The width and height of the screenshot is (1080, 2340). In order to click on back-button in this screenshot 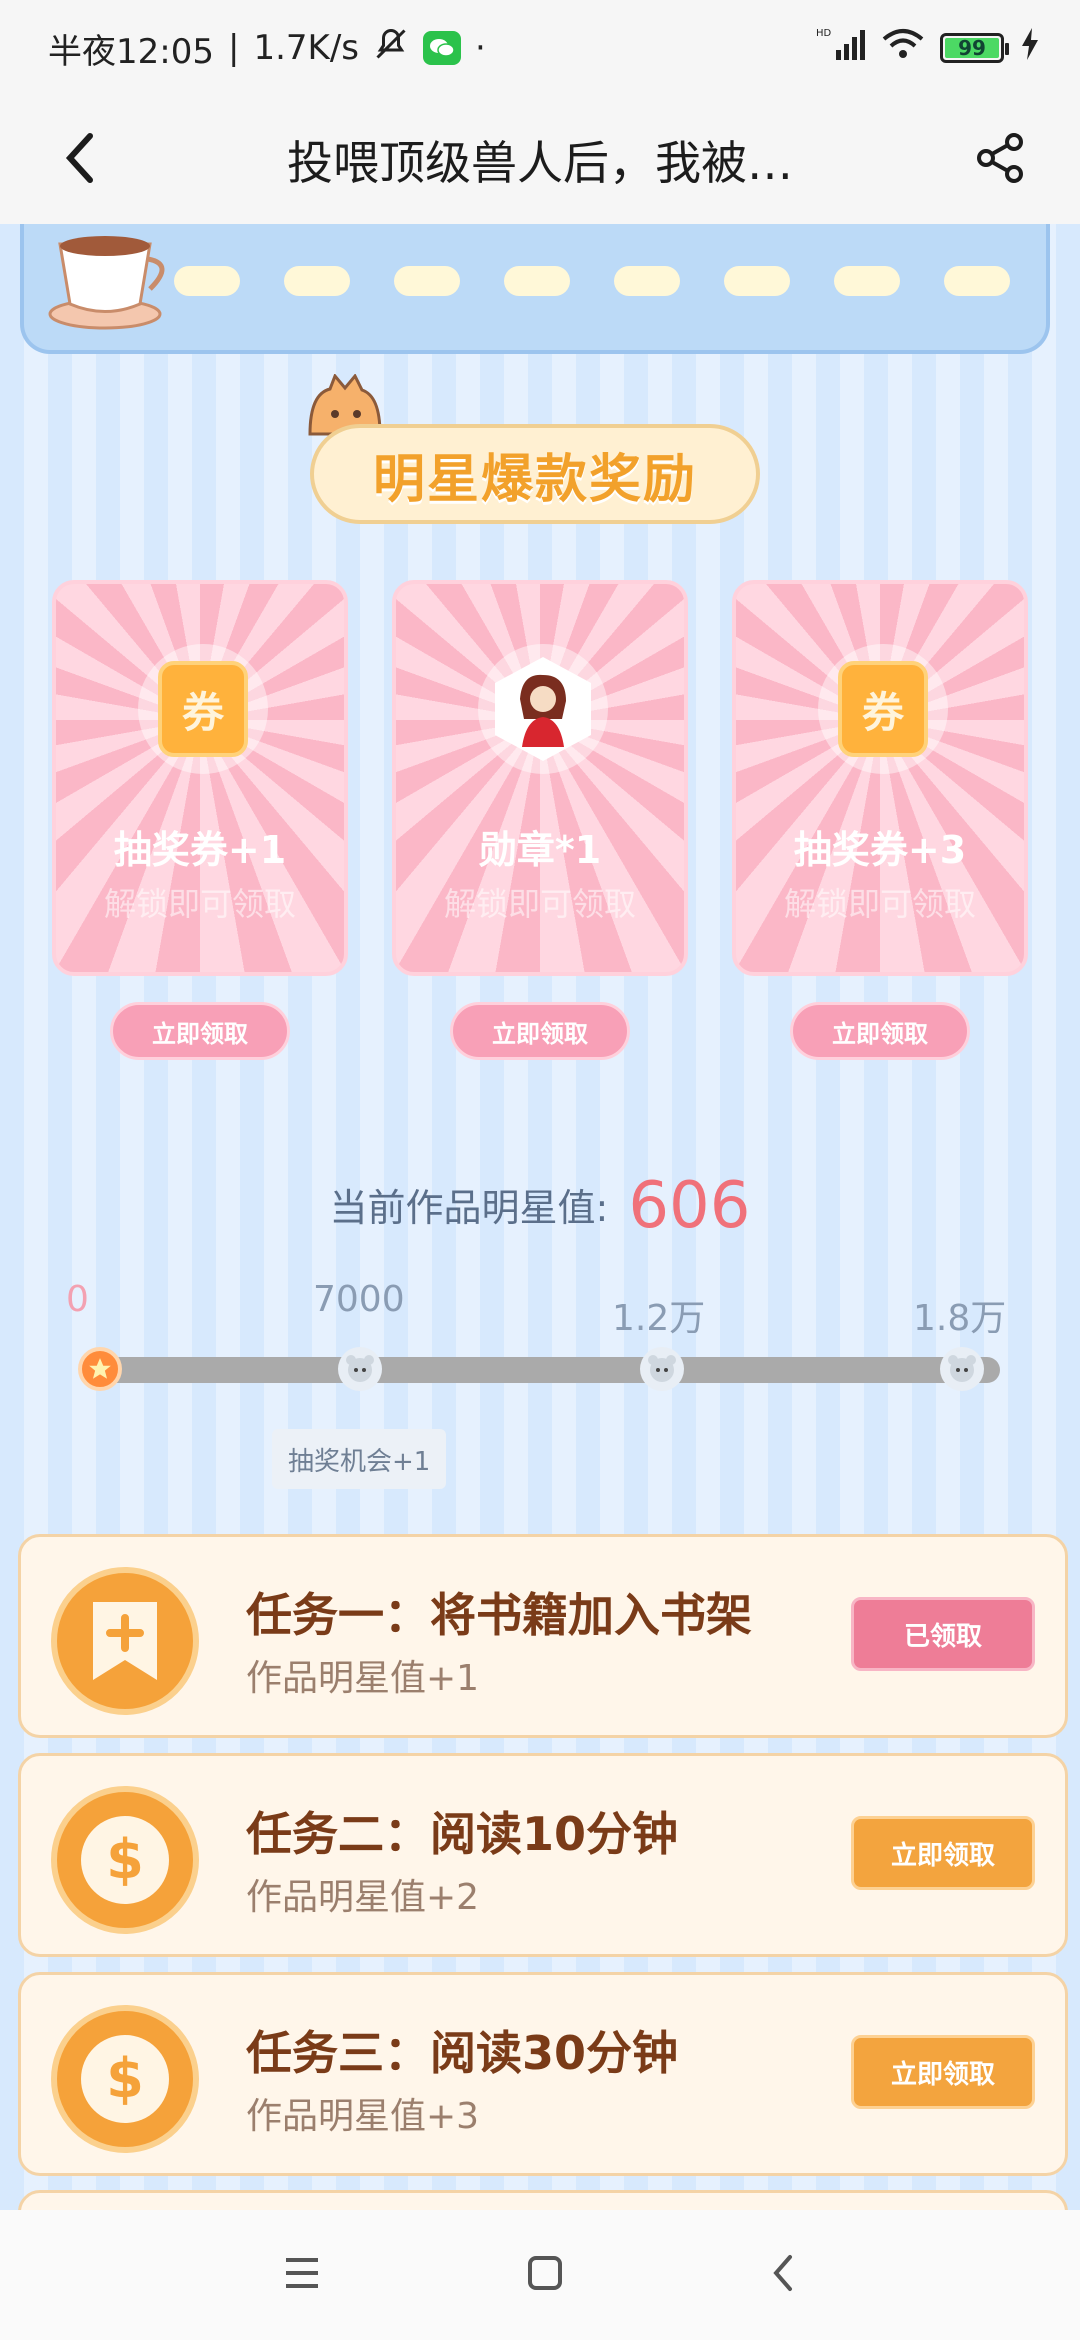, I will do `click(80, 160)`.